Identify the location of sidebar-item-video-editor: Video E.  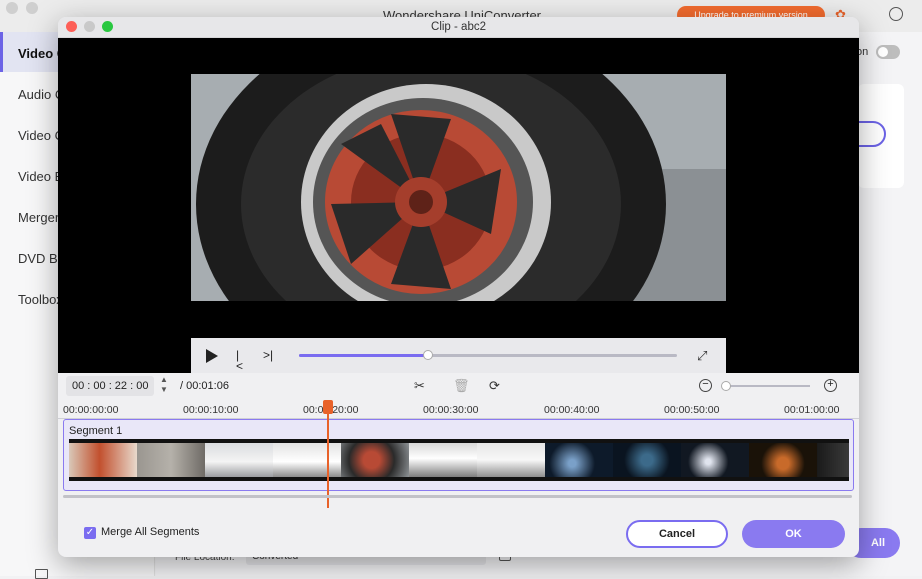
(40, 176).